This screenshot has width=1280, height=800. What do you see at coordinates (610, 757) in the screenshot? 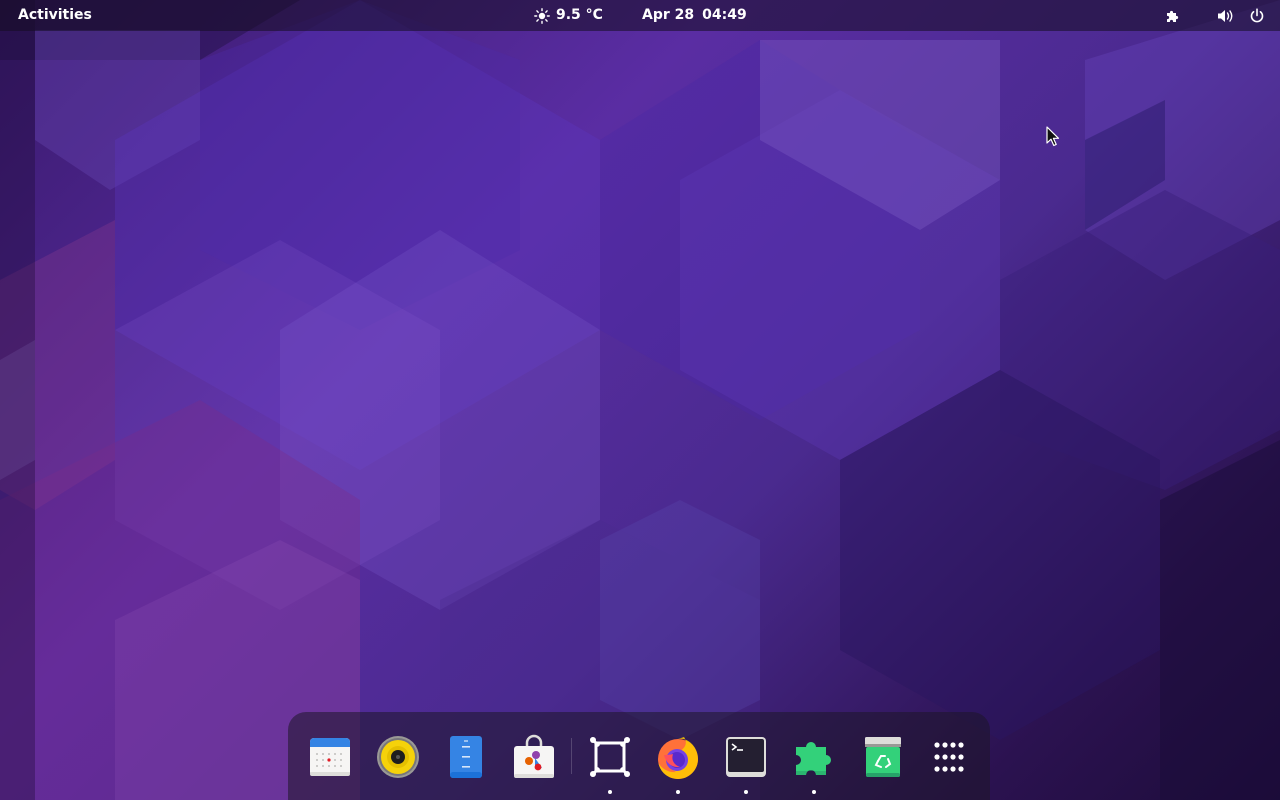
I see `frame-icon` at bounding box center [610, 757].